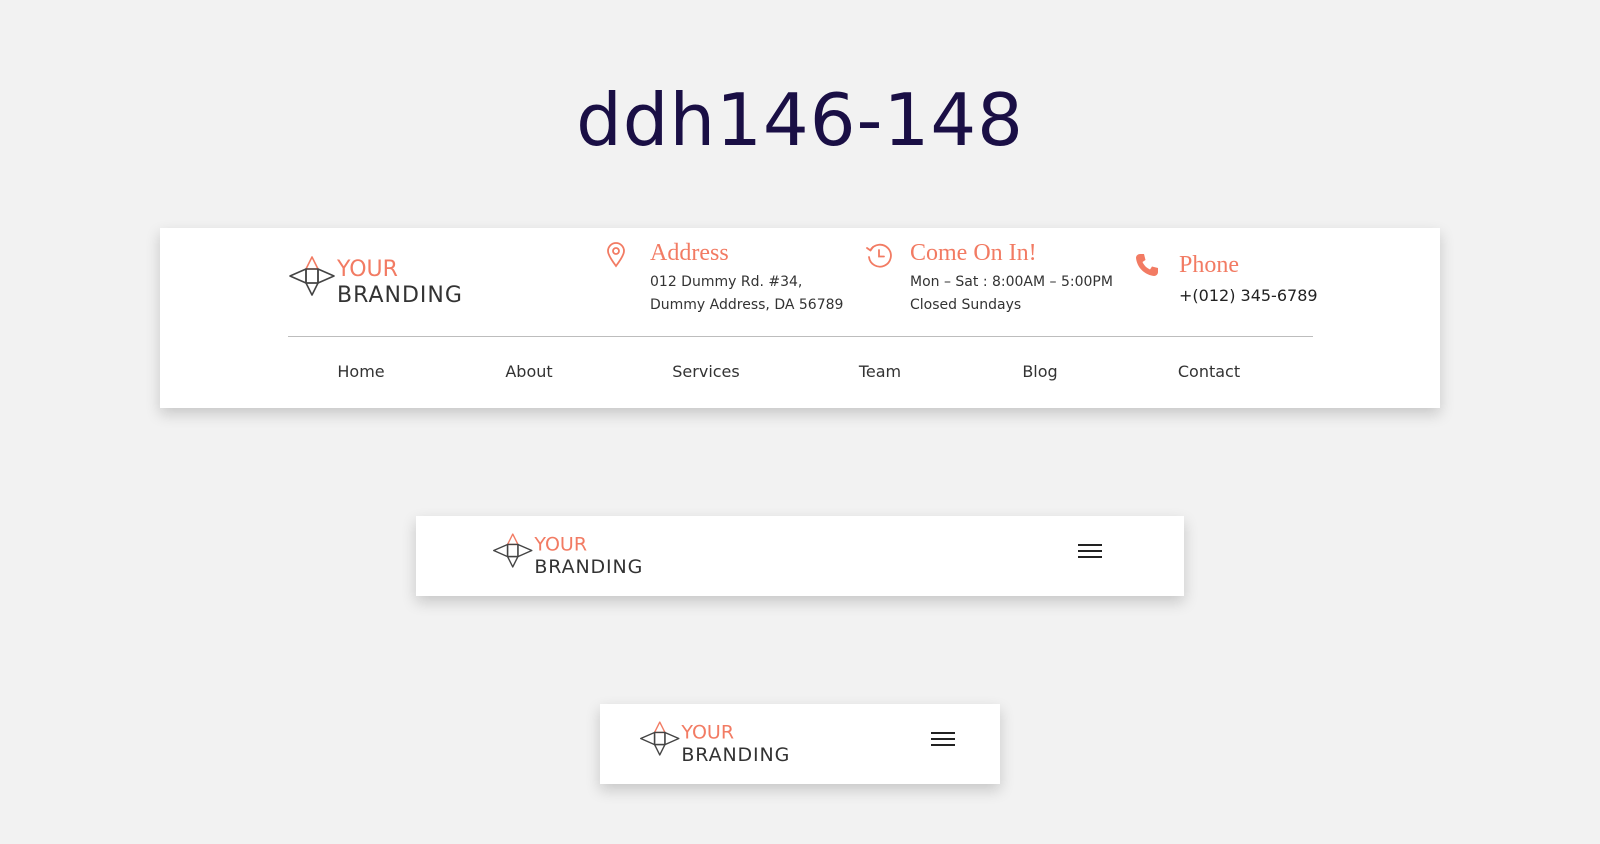 The image size is (1600, 844). I want to click on nav-link-home: Home, so click(360, 371).